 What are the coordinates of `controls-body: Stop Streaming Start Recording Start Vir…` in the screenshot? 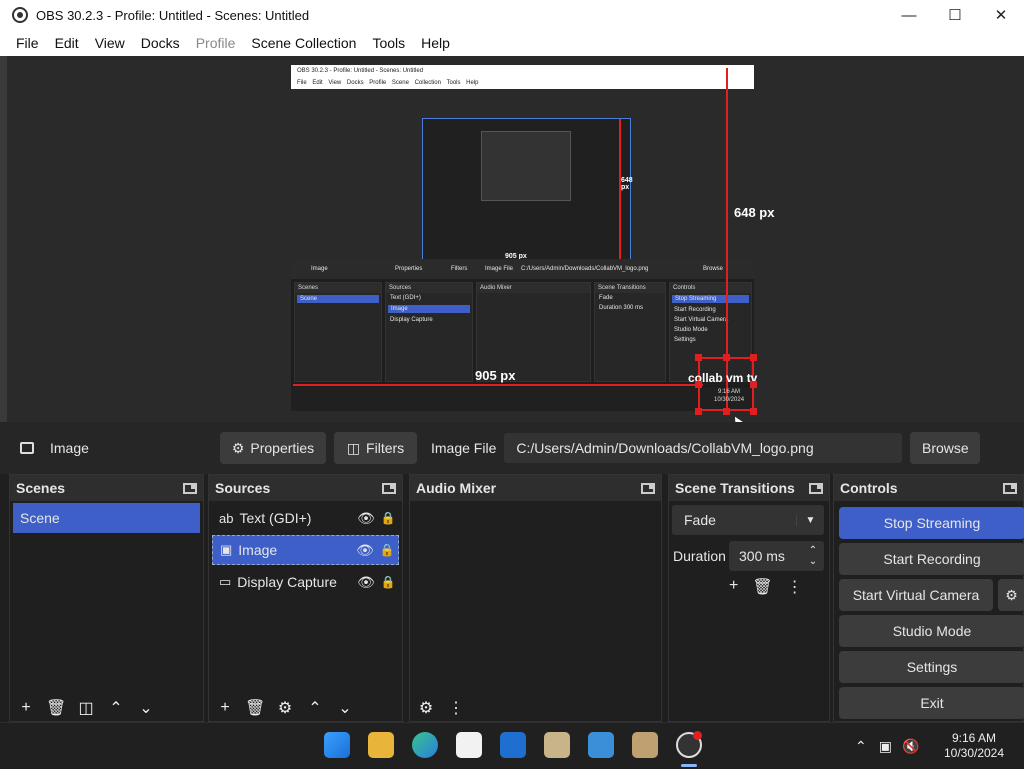 It's located at (929, 611).